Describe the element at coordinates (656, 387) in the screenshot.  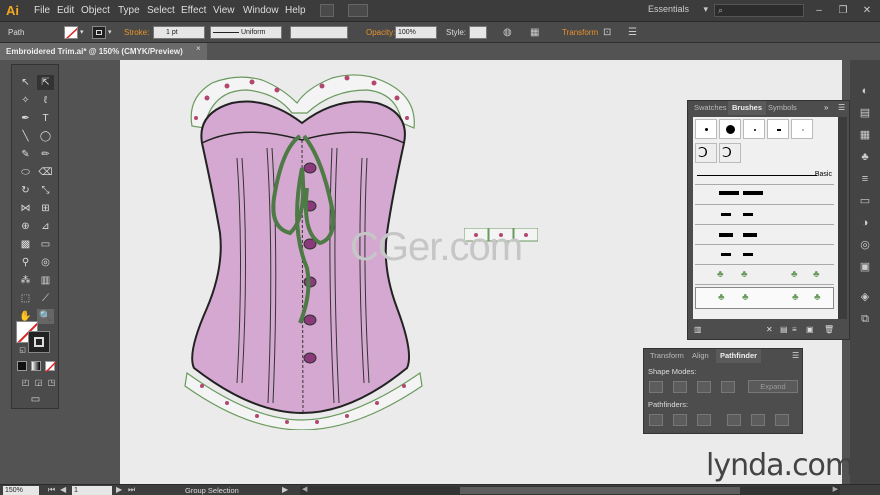
I see `unite-button` at that location.